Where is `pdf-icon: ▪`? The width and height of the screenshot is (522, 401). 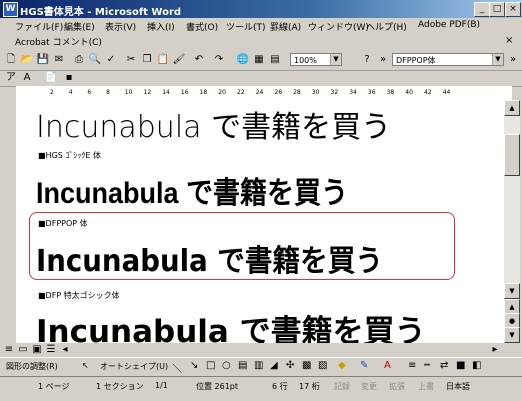
pdf-icon: ▪ is located at coordinates (69, 78).